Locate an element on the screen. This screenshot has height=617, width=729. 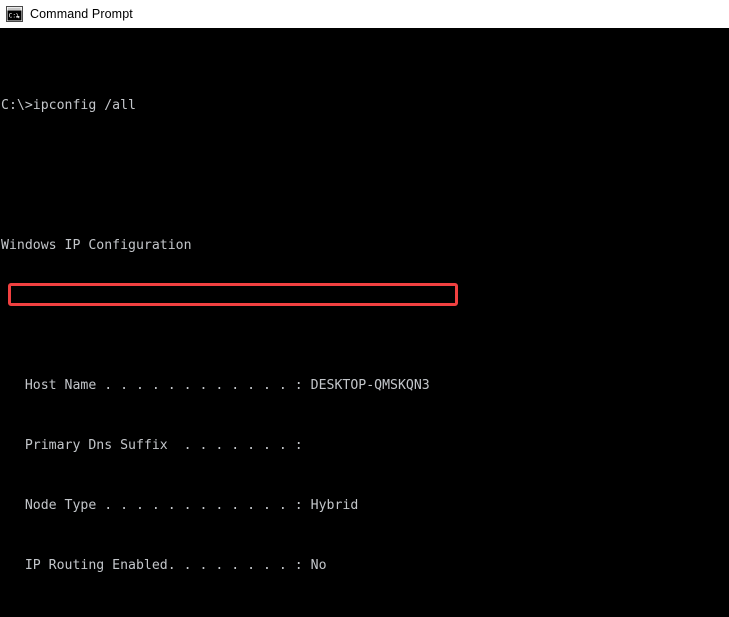
config-row: Primary Dns Suffix . . . . . . . : is located at coordinates (152, 445).